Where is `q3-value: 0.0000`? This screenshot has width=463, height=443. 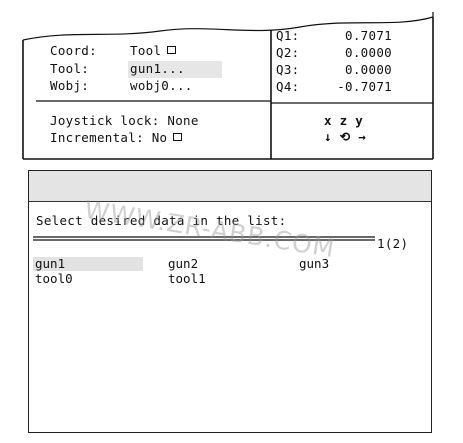
q3-value: 0.0000 is located at coordinates (368, 69).